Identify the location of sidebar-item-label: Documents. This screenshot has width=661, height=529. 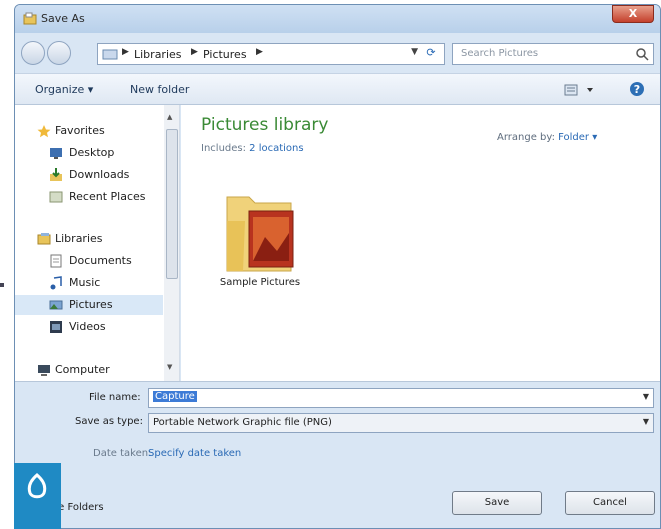
(100, 260).